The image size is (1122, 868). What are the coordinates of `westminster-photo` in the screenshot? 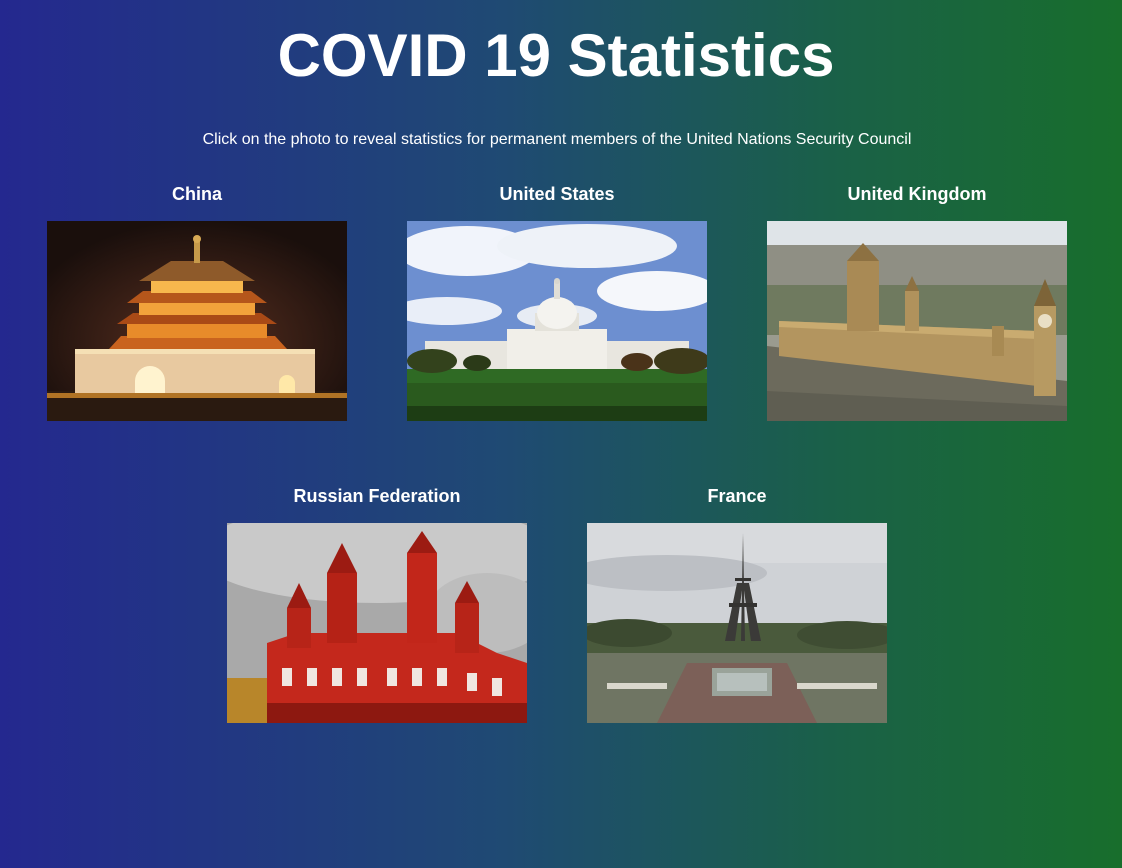 It's located at (917, 321).